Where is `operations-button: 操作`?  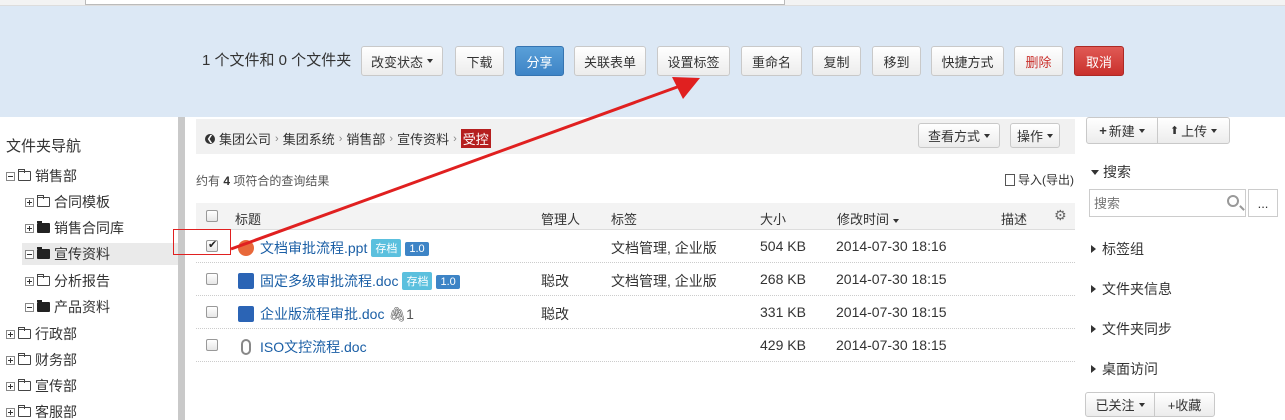 operations-button: 操作 is located at coordinates (1035, 135).